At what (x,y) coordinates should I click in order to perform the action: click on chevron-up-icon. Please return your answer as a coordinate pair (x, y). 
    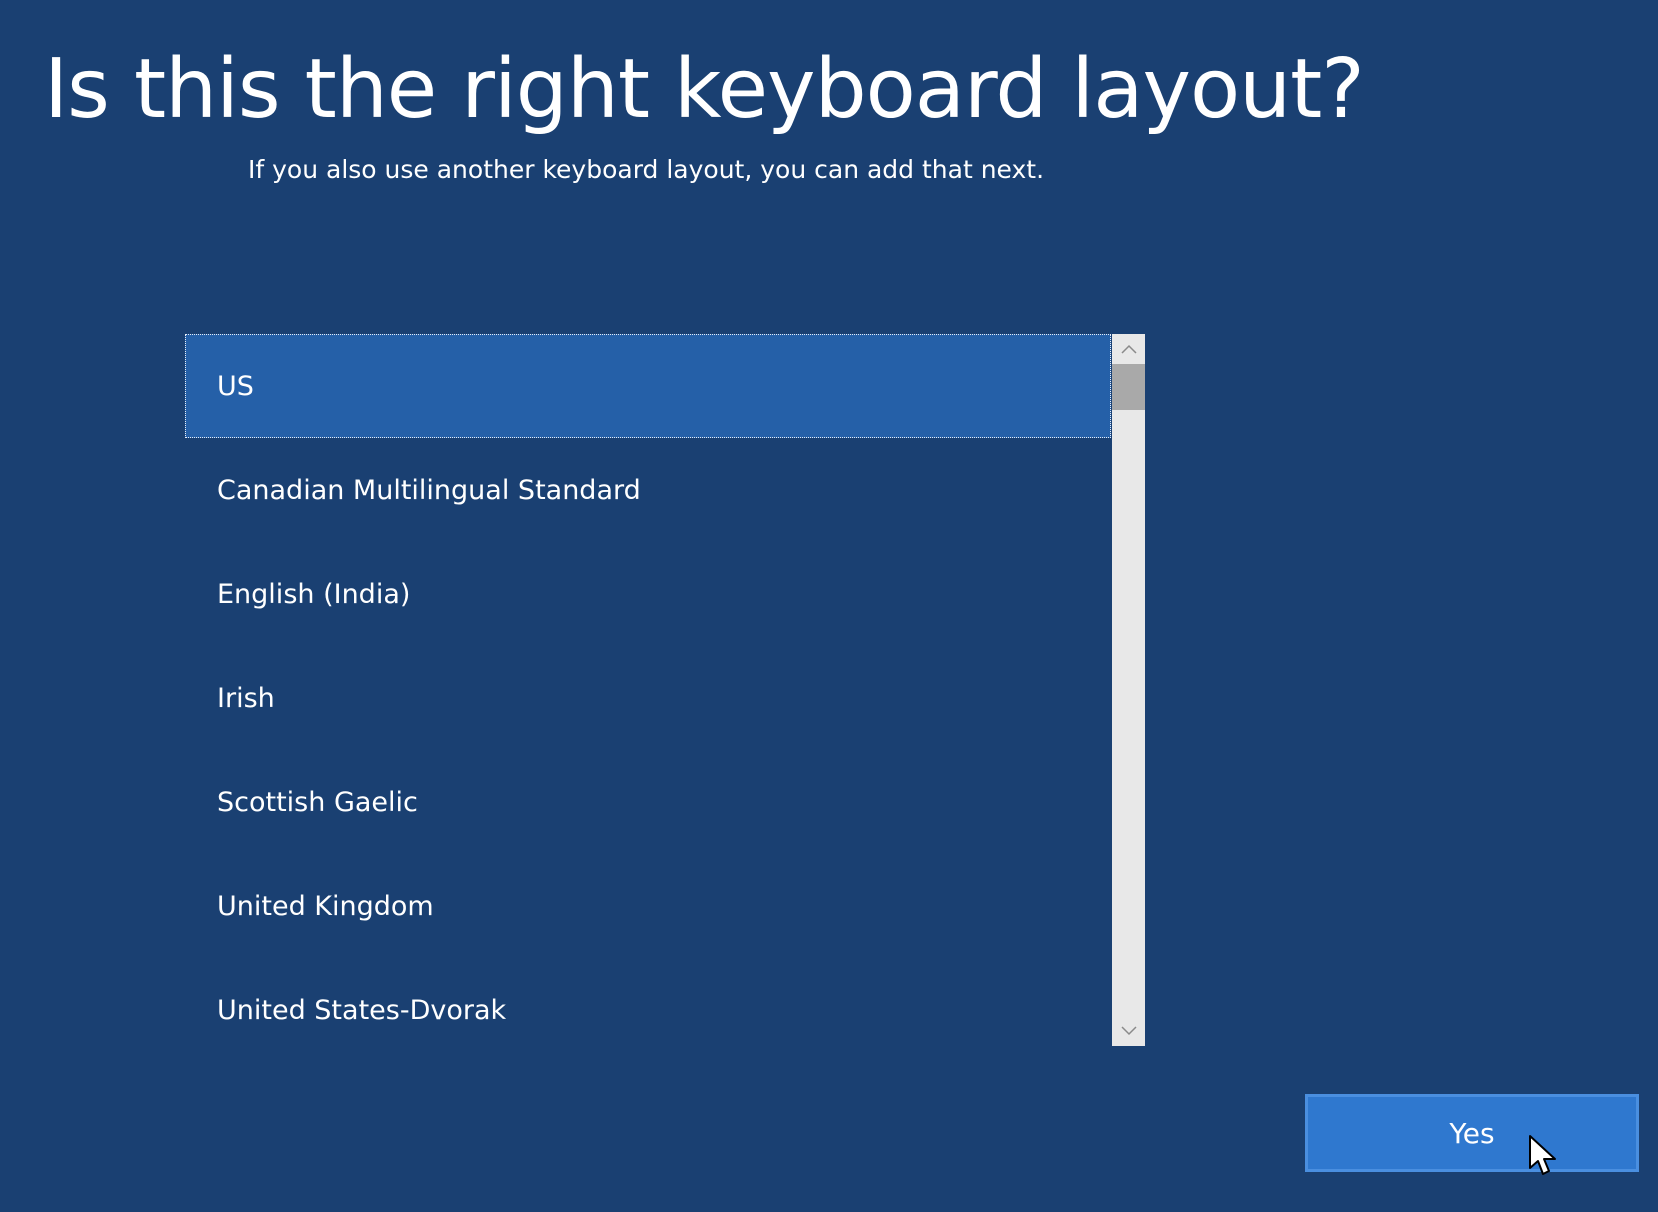
    Looking at the image, I should click on (1128, 349).